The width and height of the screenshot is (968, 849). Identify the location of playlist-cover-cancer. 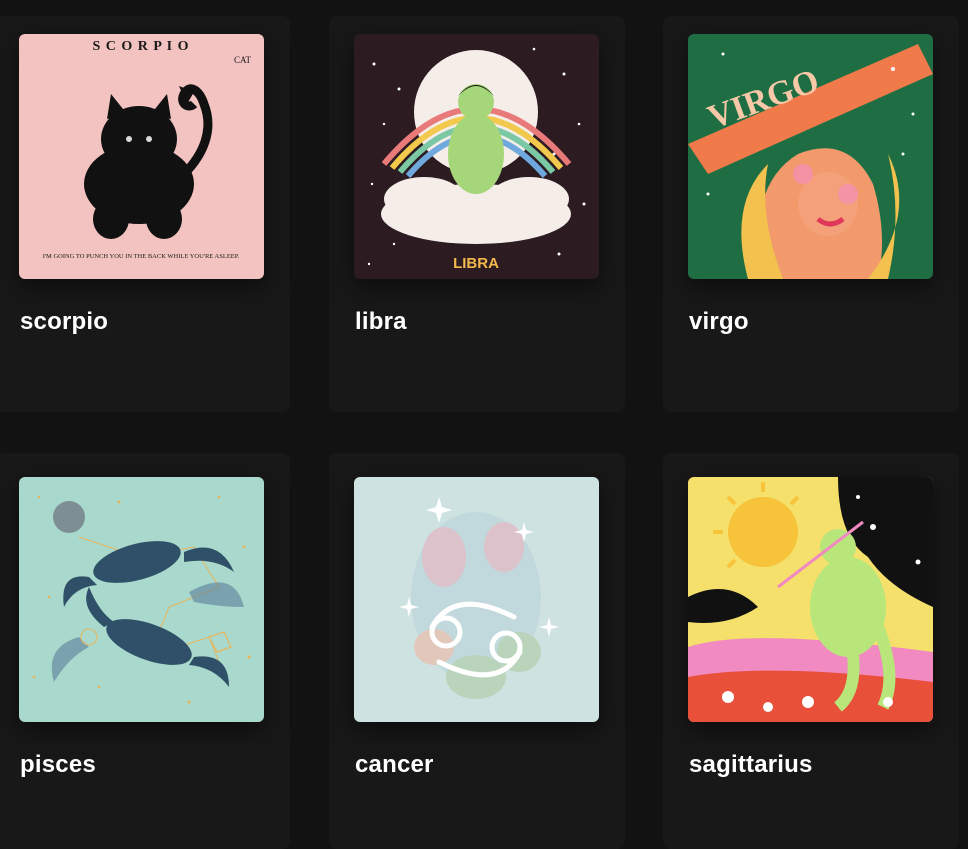
(476, 599).